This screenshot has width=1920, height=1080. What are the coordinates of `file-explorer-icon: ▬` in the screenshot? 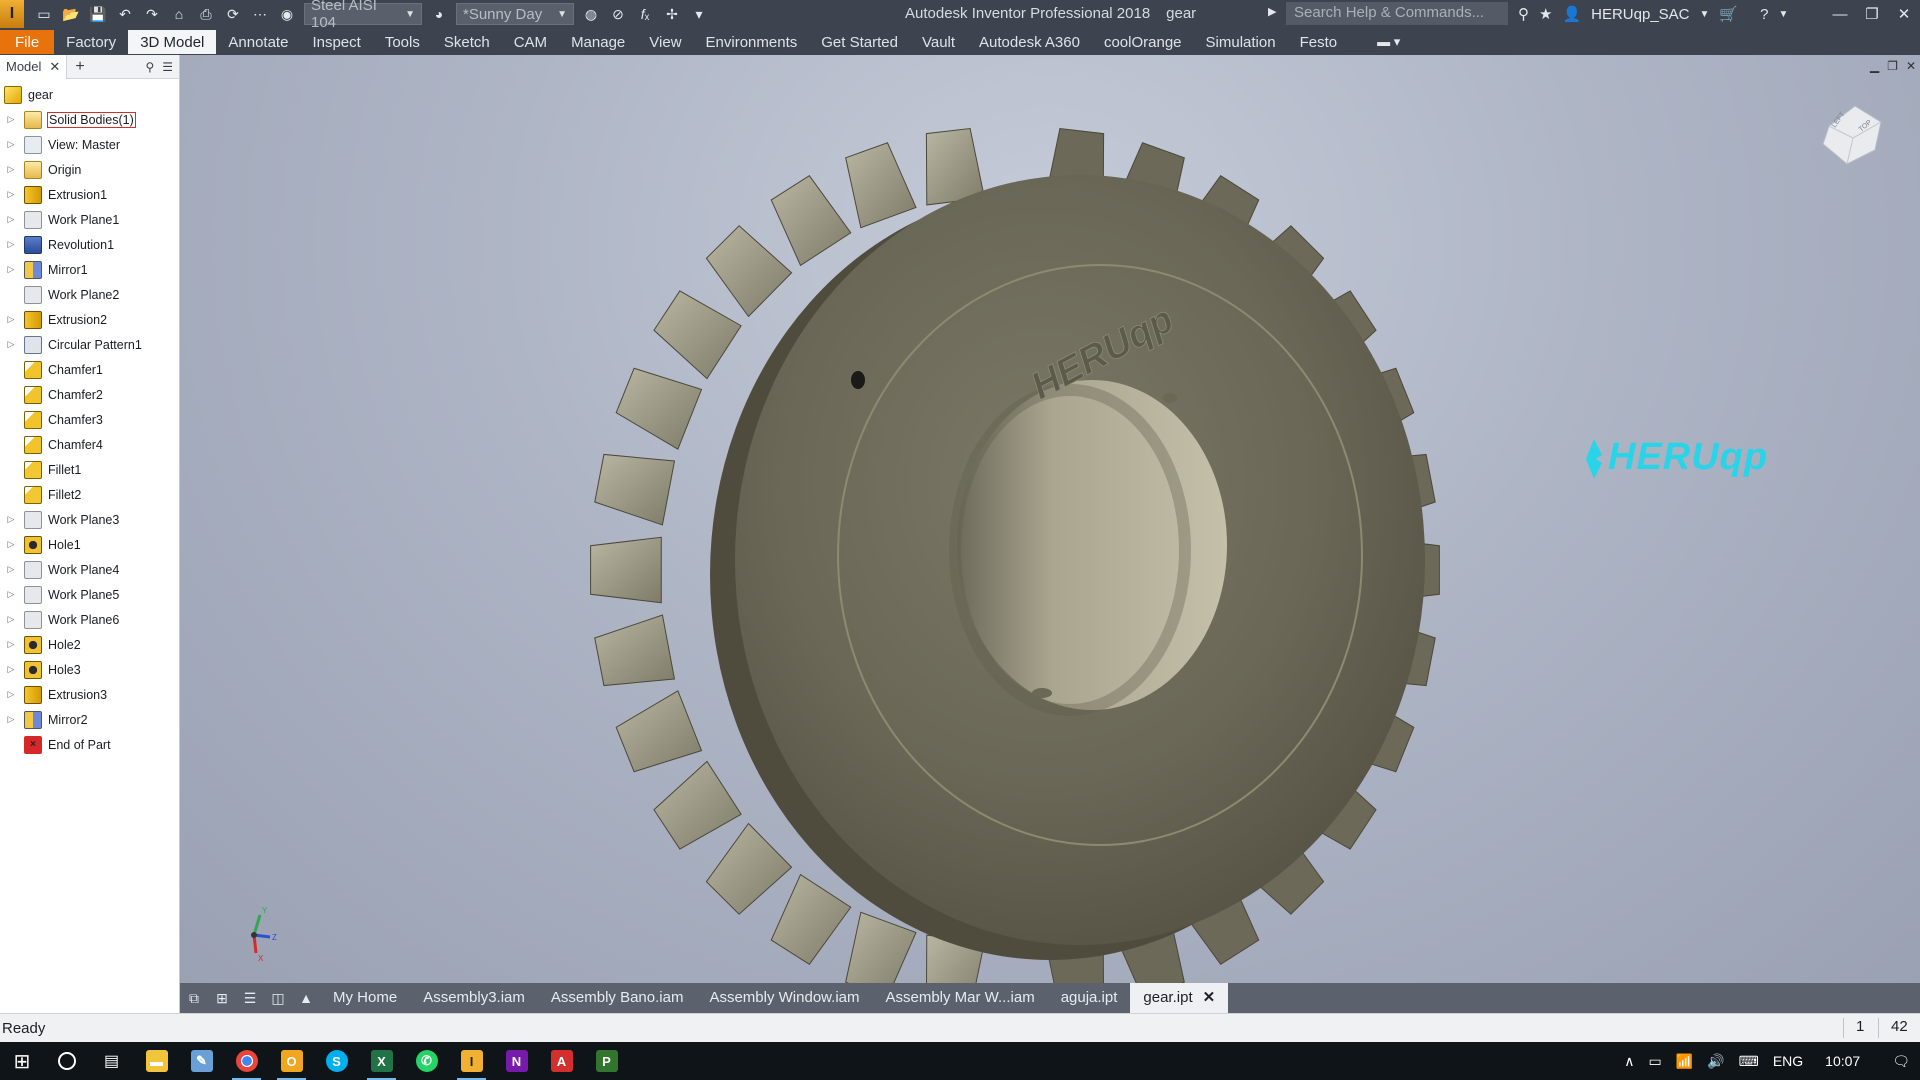 It's located at (156, 1061).